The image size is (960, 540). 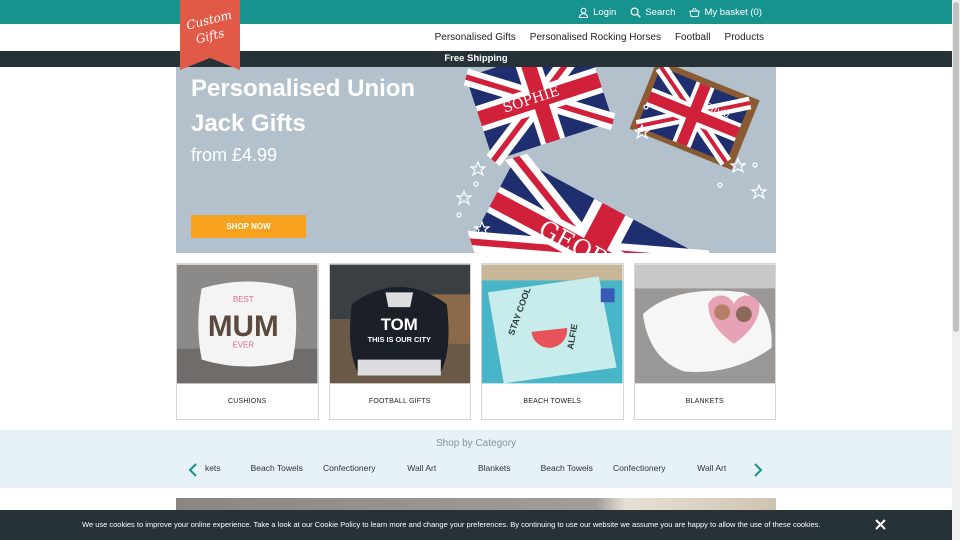 I want to click on football-text-city: THIS IS OUR CITY, so click(x=398, y=339).